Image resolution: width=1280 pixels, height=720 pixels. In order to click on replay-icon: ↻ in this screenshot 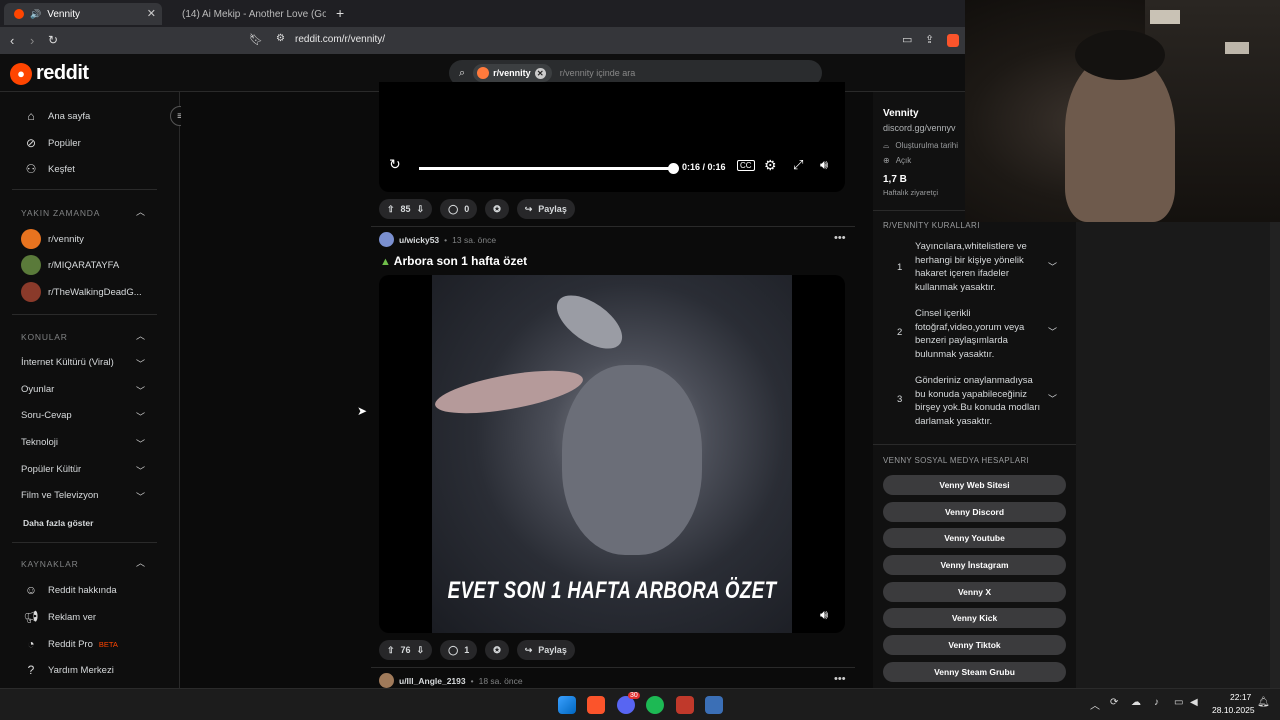, I will do `click(395, 164)`.